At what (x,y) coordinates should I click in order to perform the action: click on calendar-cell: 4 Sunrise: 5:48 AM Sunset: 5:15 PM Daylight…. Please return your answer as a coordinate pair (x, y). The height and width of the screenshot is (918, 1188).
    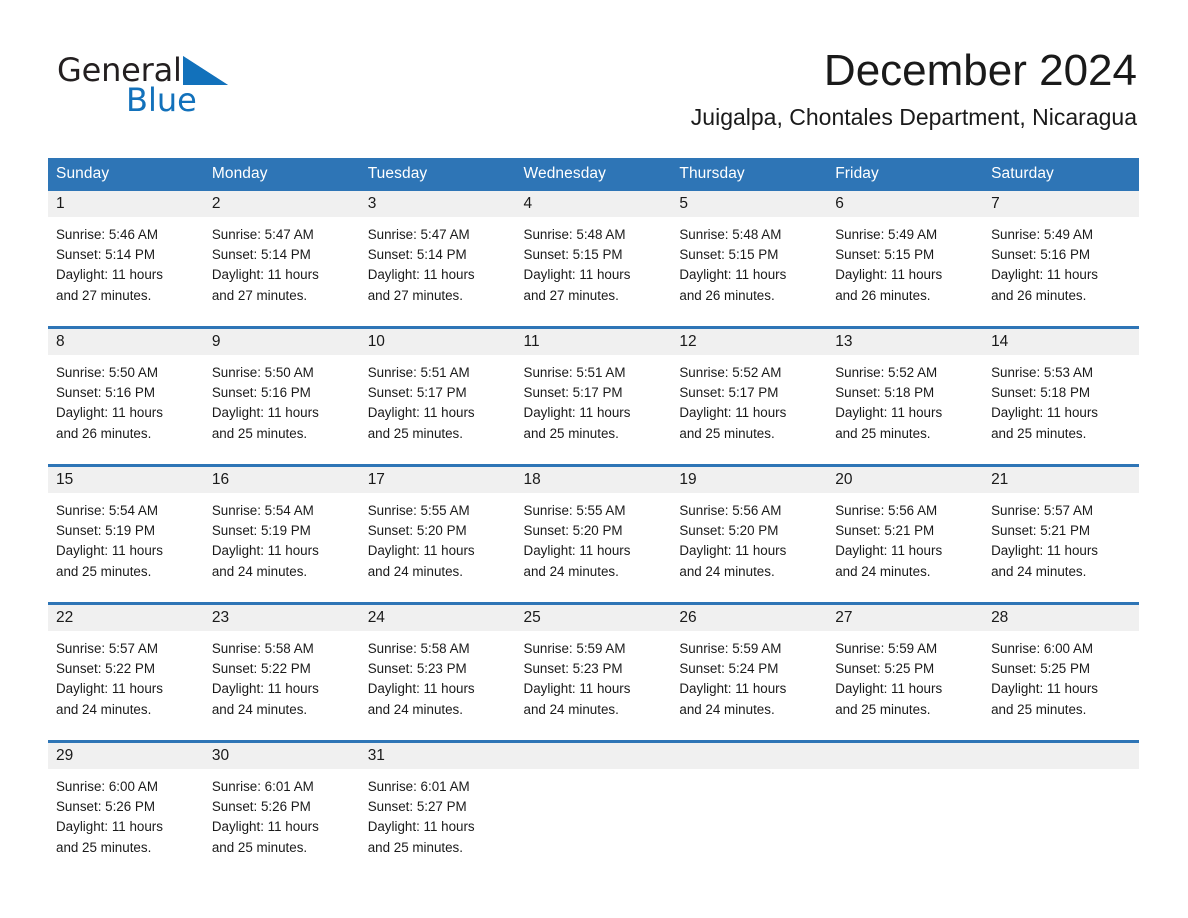
    Looking at the image, I should click on (593, 258).